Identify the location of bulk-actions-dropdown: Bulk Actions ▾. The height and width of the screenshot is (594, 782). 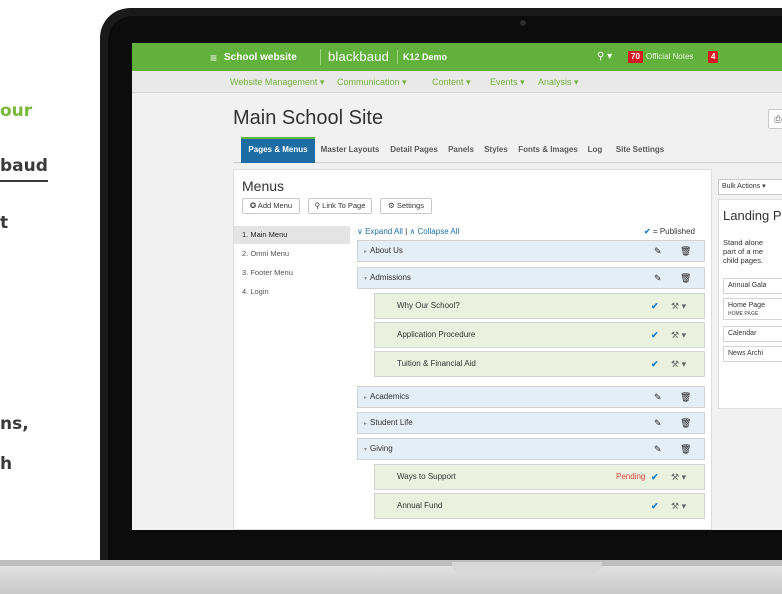
(750, 187).